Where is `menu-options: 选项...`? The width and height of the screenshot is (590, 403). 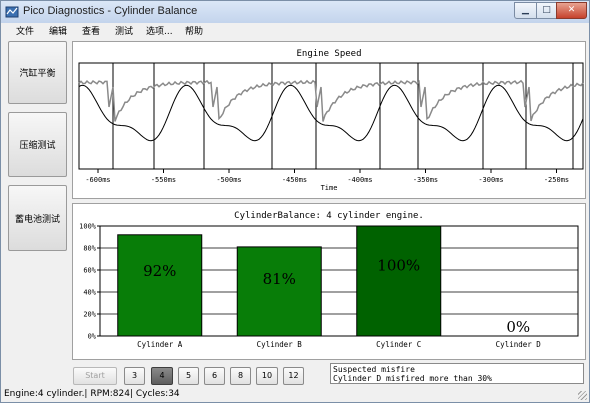
menu-options: 选项... is located at coordinates (159, 30).